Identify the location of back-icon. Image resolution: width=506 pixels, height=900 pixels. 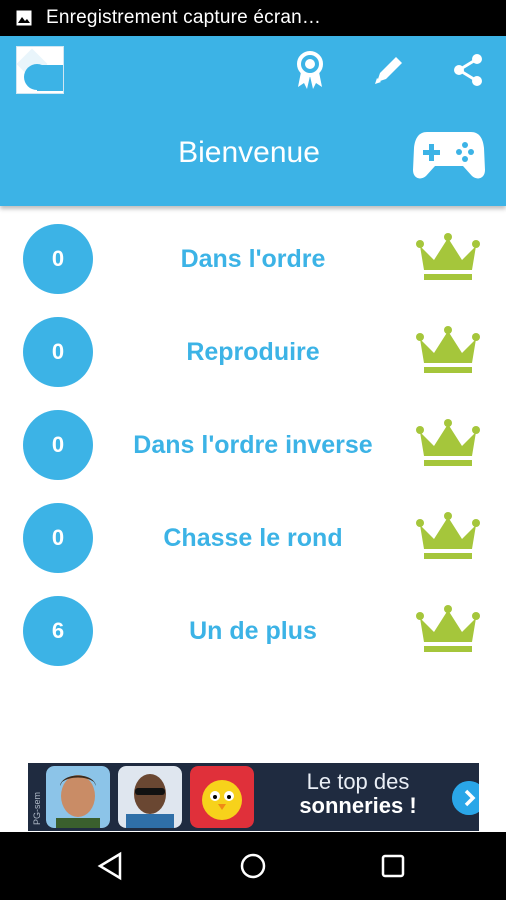
(112, 866).